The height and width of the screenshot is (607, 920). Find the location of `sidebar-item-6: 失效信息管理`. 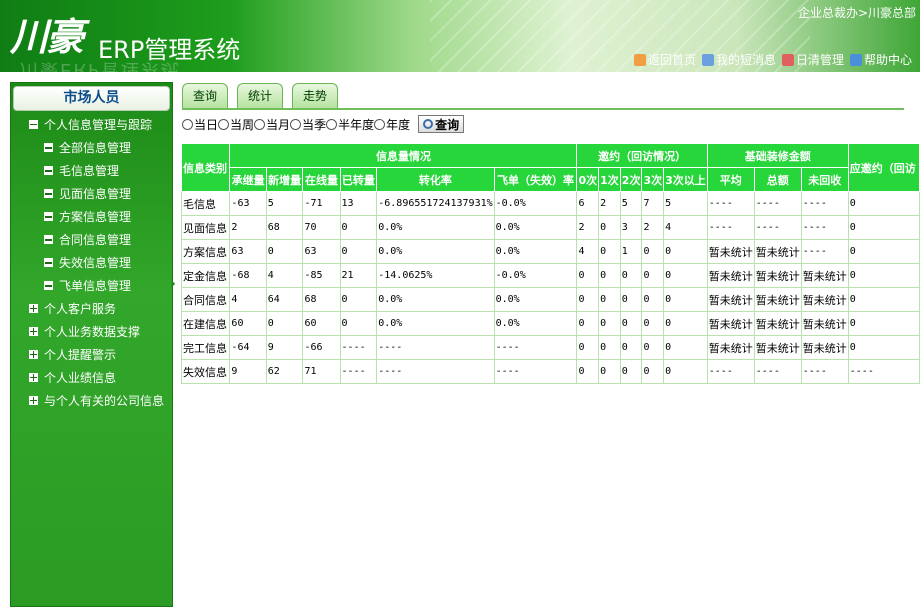

sidebar-item-6: 失效信息管理 is located at coordinates (91, 262).